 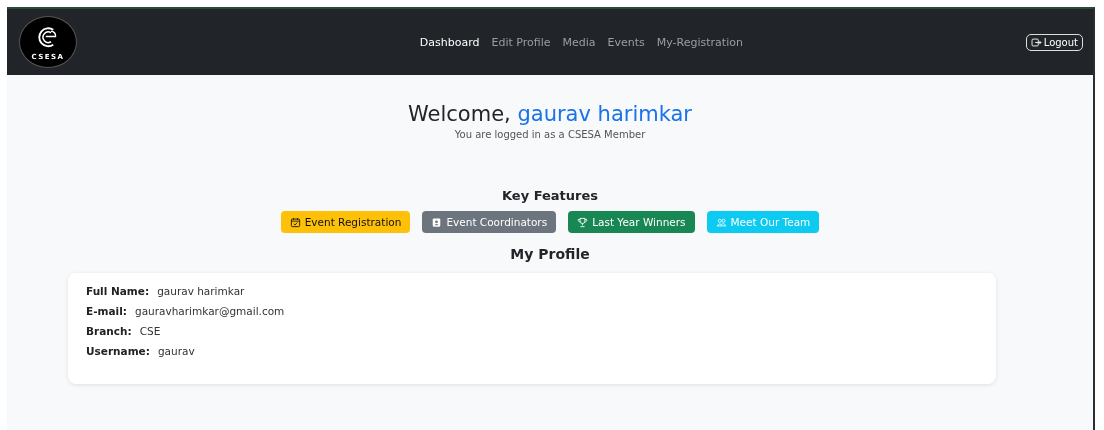 What do you see at coordinates (109, 331) in the screenshot?
I see `field-label: Branch:` at bounding box center [109, 331].